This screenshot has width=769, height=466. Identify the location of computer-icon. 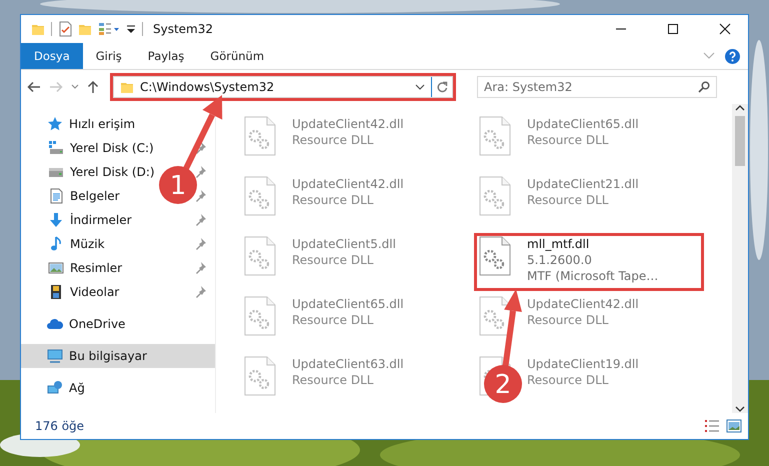
(55, 356).